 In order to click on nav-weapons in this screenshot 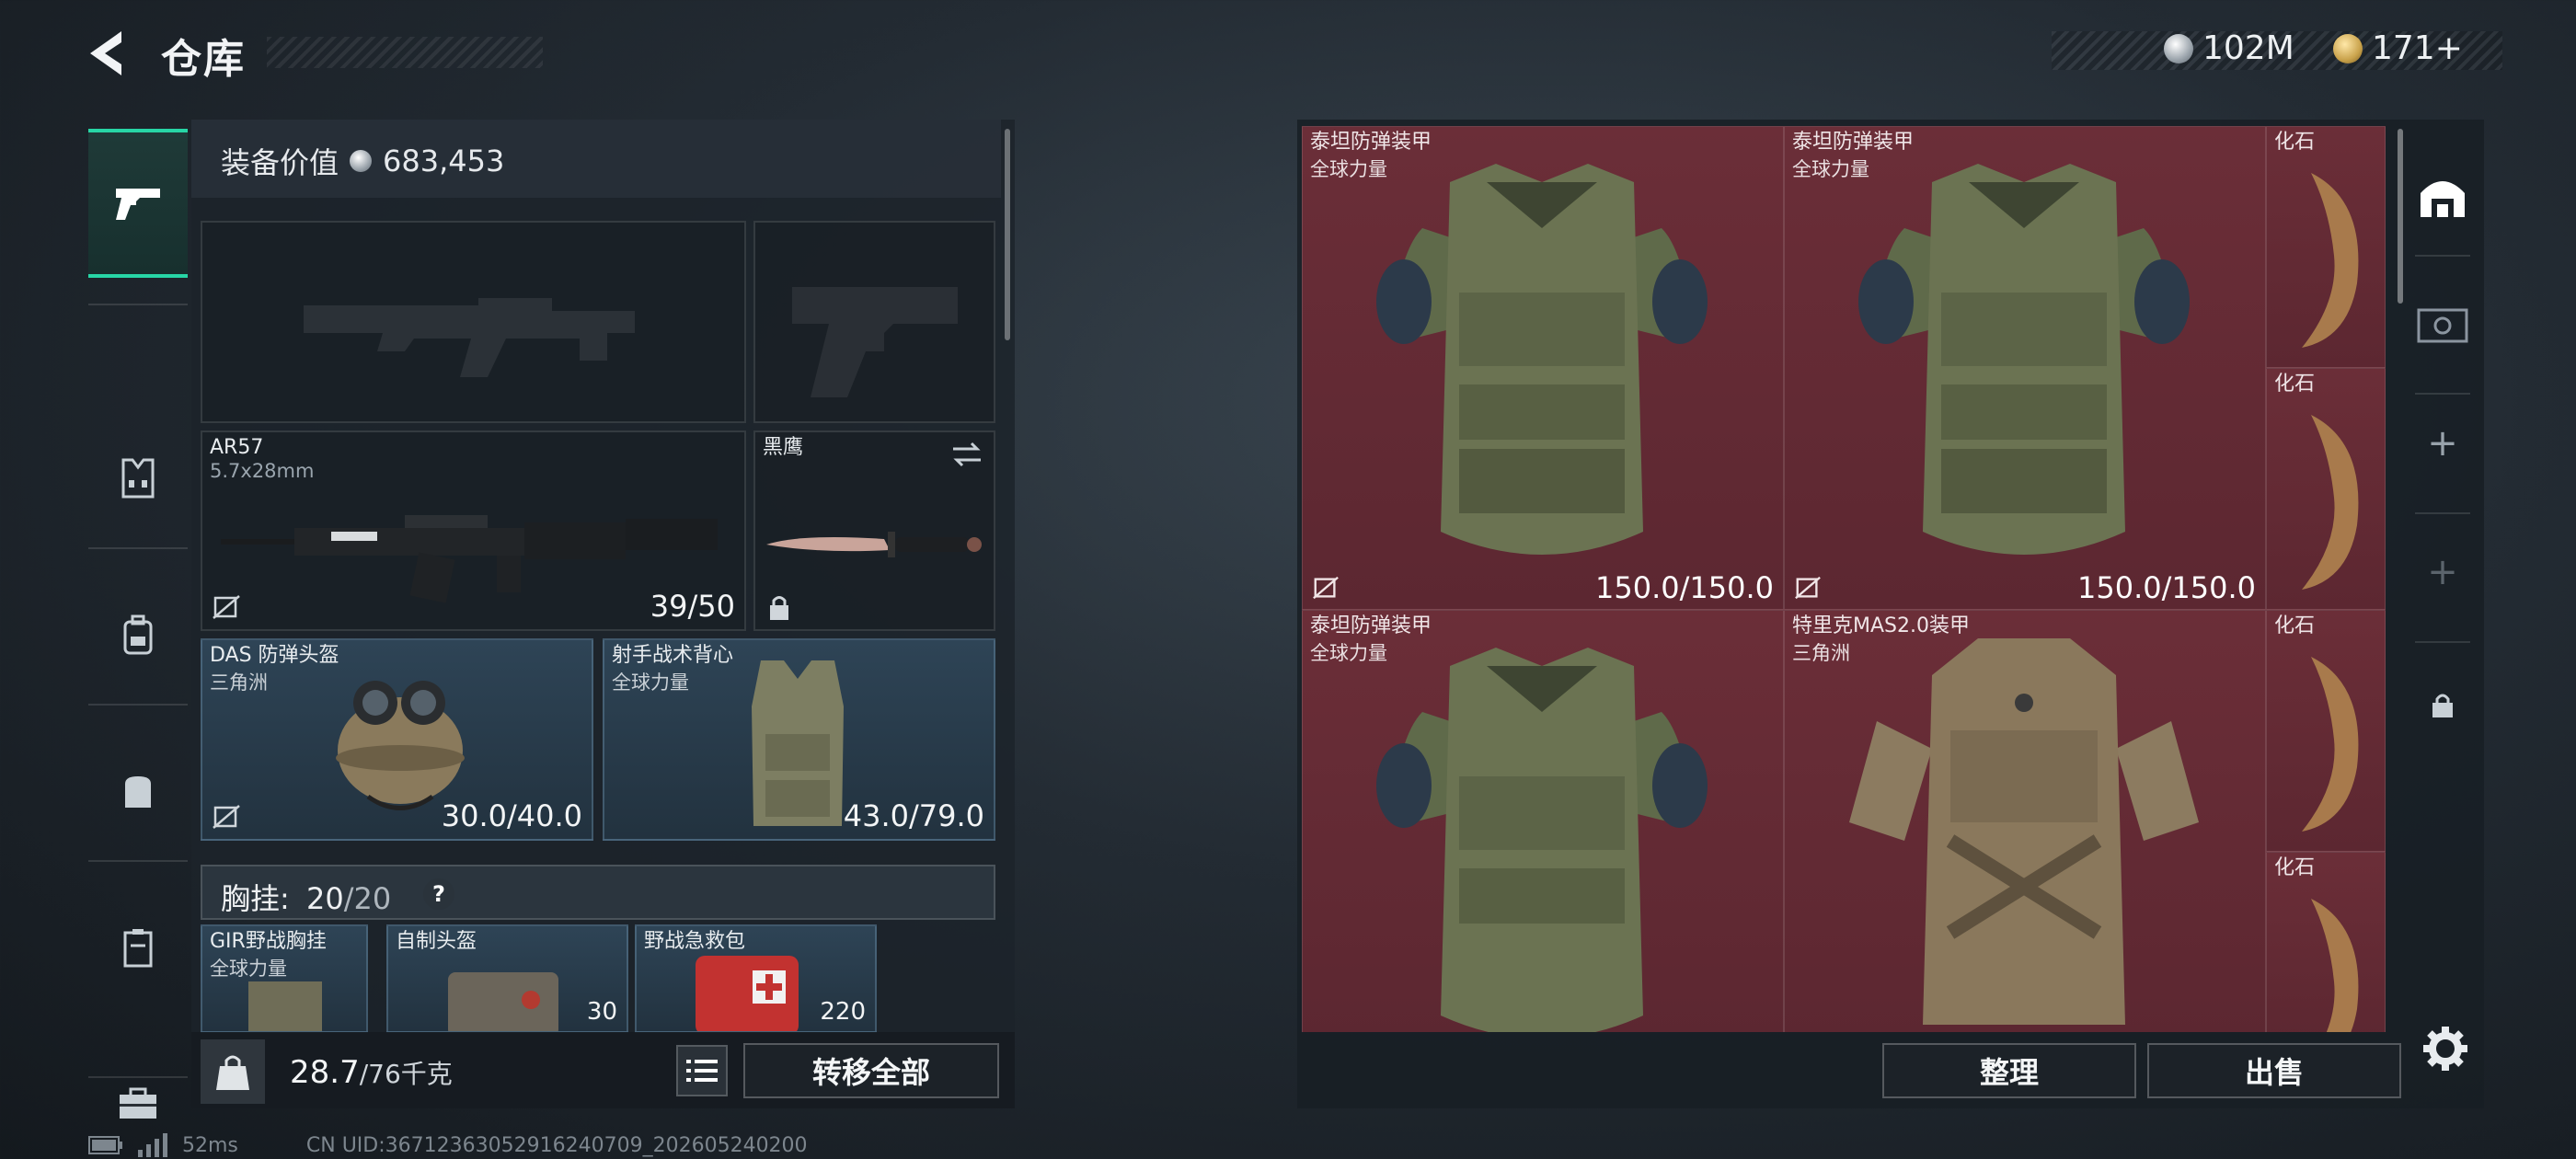, I will do `click(138, 203)`.